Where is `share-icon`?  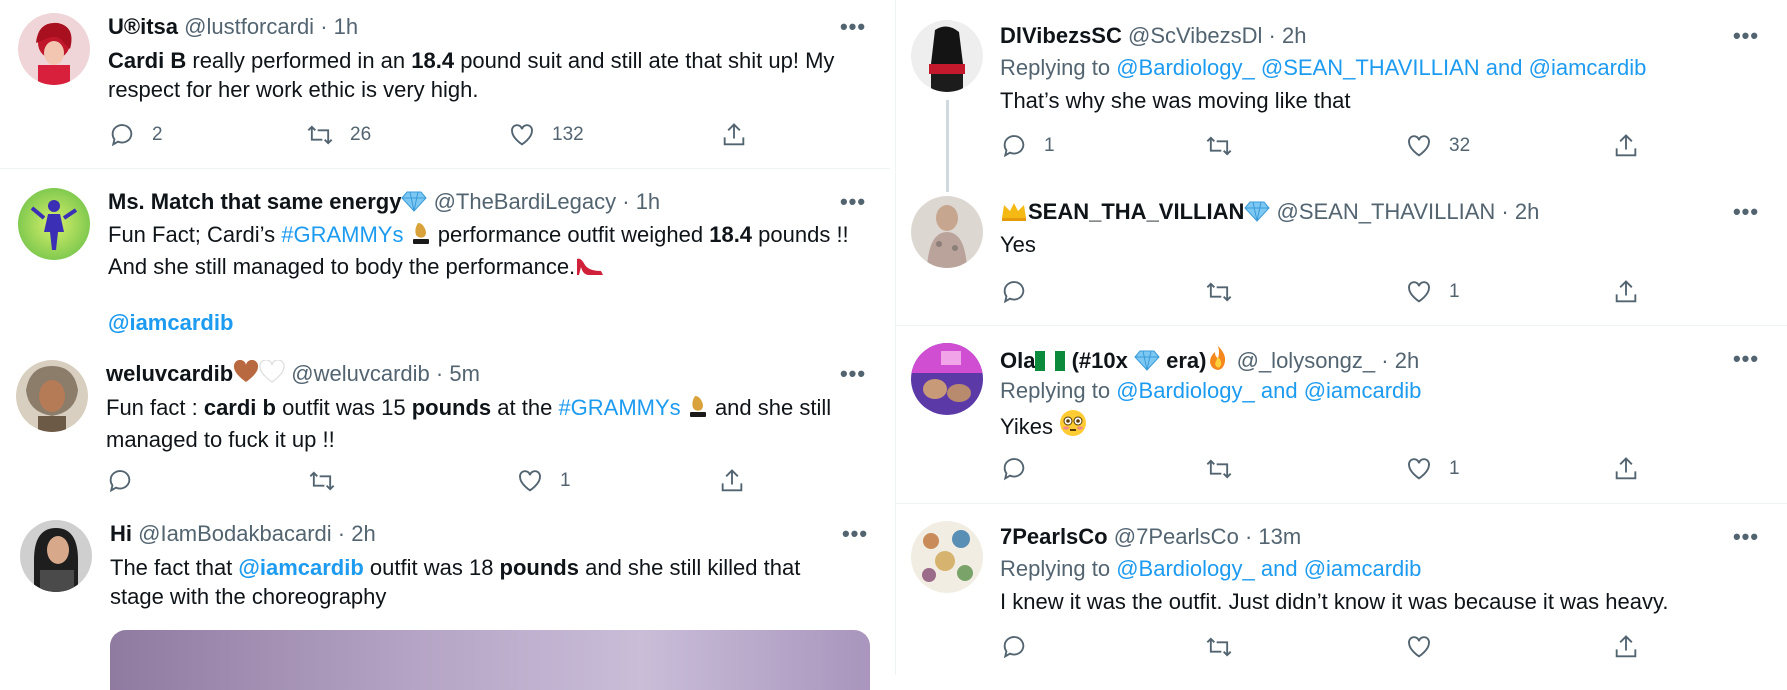 share-icon is located at coordinates (732, 480).